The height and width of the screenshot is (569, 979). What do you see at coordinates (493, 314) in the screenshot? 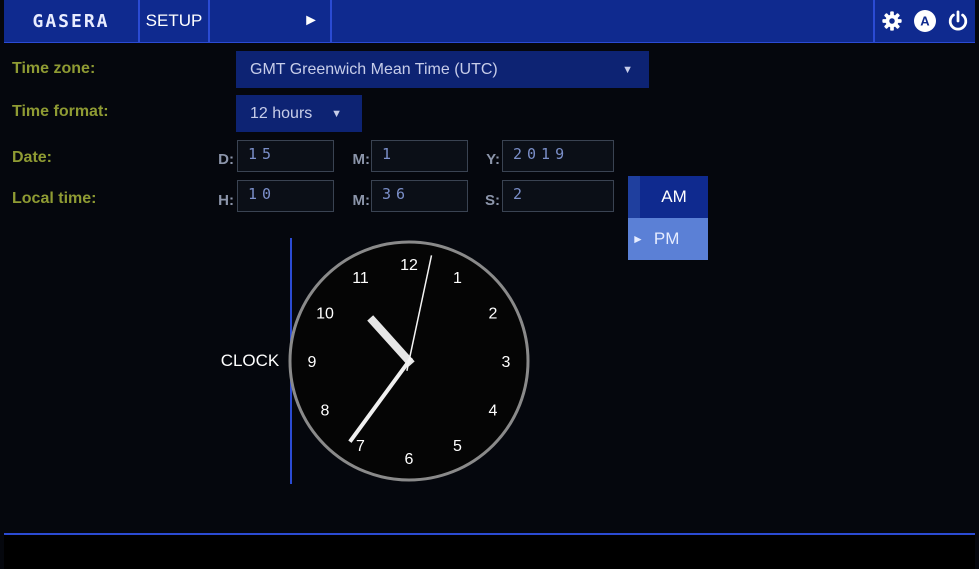
I see `clock-number-2: 2` at bounding box center [493, 314].